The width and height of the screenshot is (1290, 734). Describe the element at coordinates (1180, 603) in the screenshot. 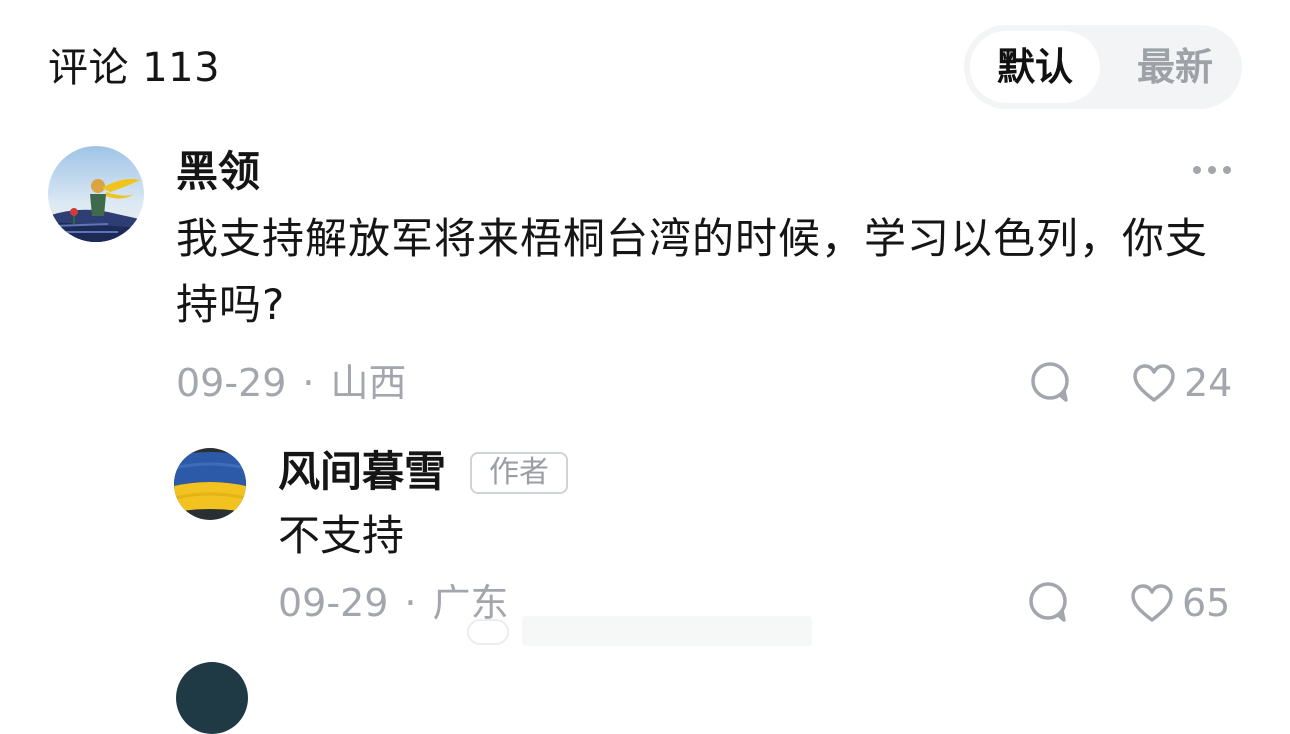

I see `reply-like-button: 65` at that location.